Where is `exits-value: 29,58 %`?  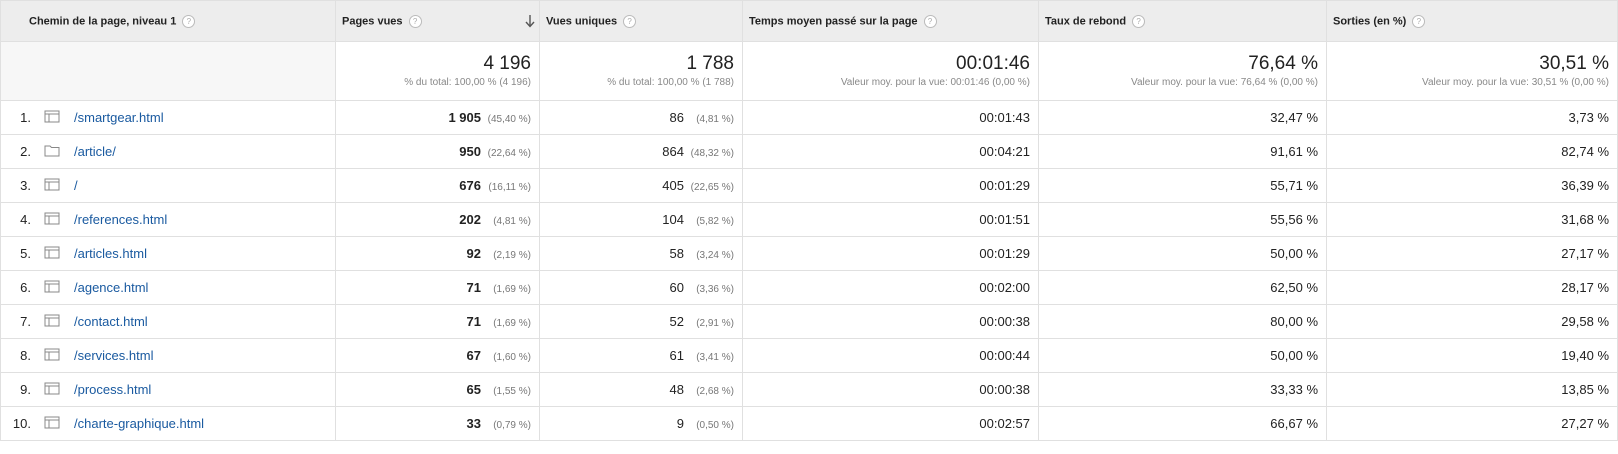 exits-value: 29,58 % is located at coordinates (1585, 321).